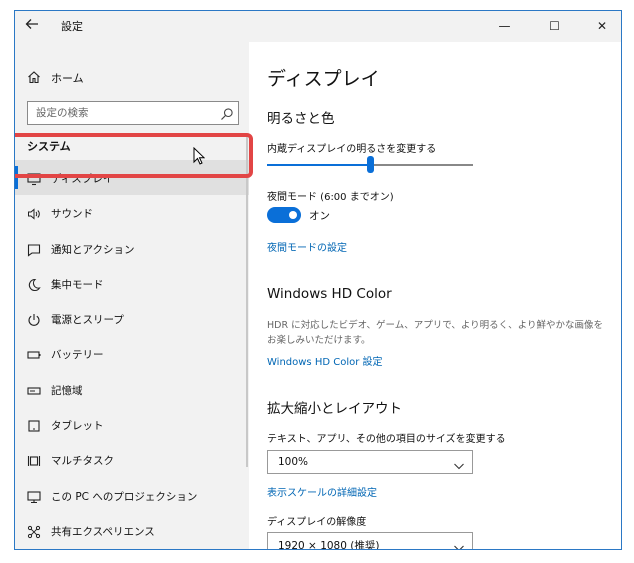 The image size is (634, 563). What do you see at coordinates (49, 146) in the screenshot?
I see `section-heading: システム` at bounding box center [49, 146].